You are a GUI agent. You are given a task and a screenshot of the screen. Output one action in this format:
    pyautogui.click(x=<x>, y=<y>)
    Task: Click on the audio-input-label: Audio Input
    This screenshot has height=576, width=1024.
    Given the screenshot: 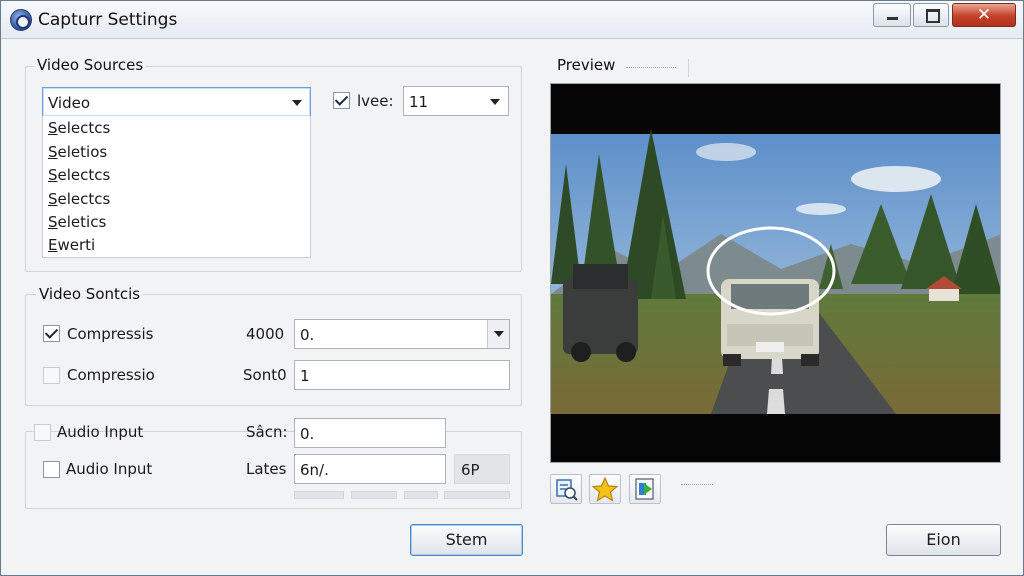 What is the action you would take?
    pyautogui.click(x=100, y=432)
    